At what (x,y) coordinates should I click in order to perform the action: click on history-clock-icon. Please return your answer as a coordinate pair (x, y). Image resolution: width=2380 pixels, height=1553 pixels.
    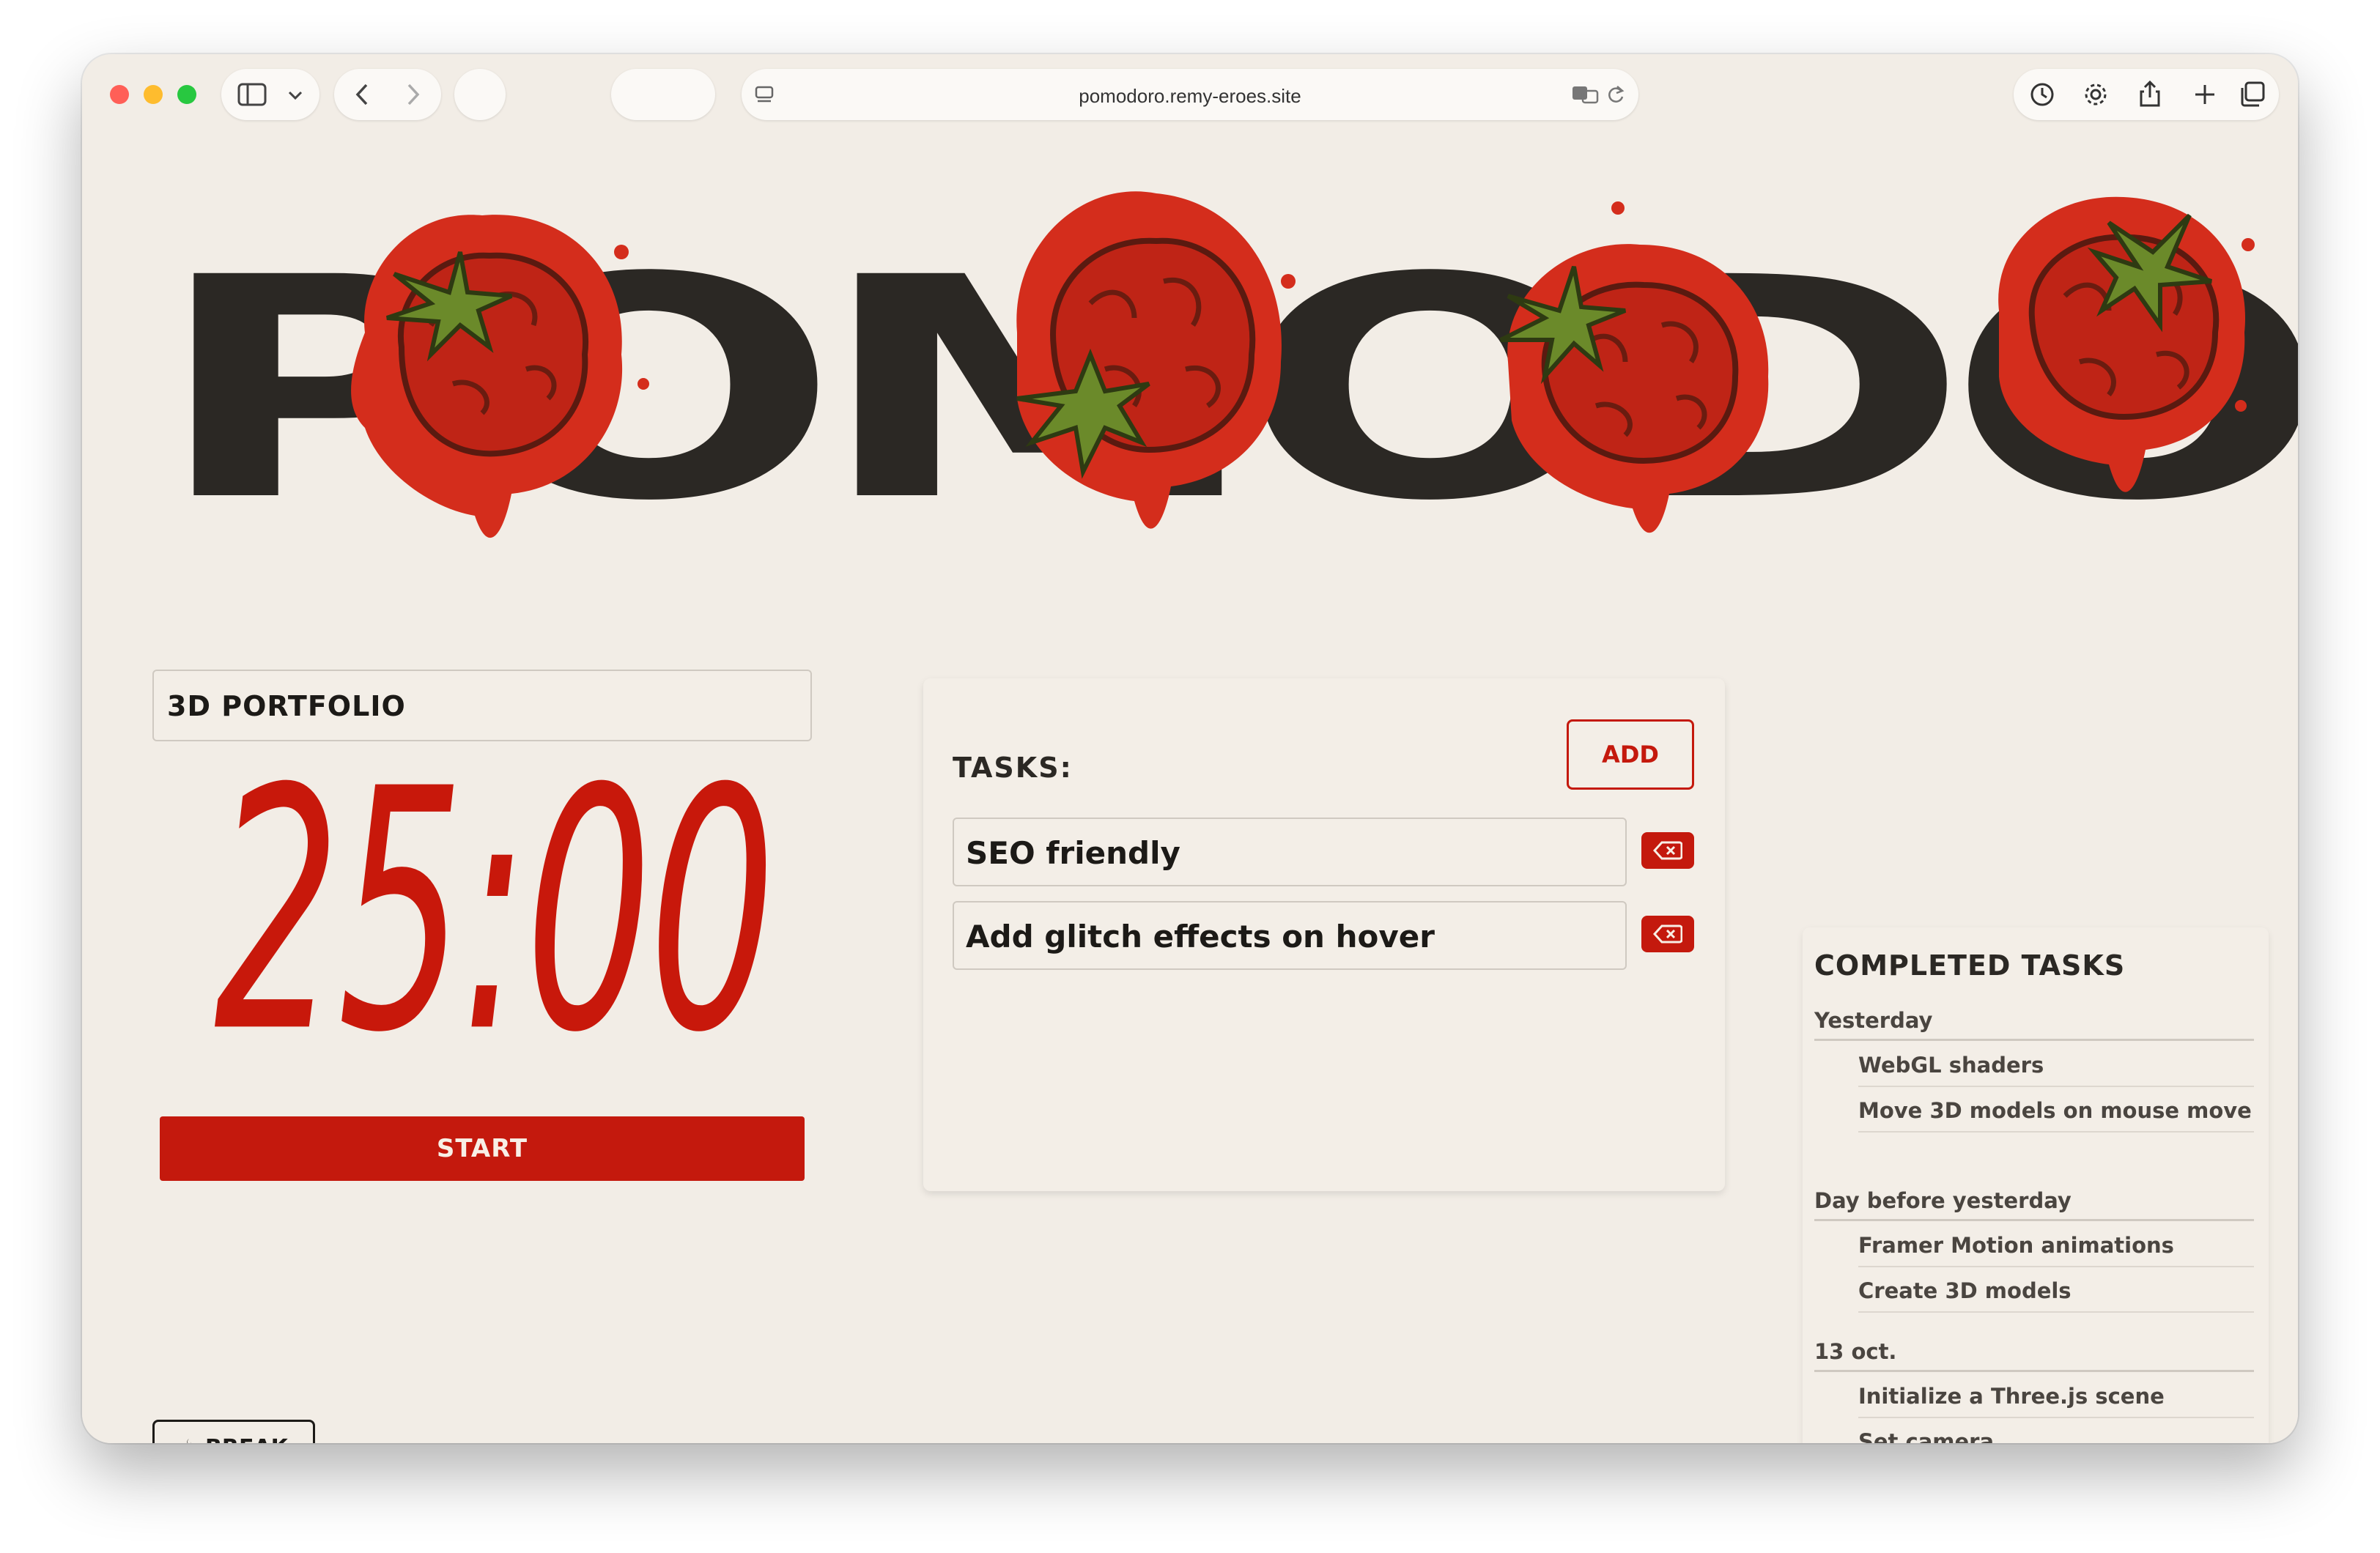
    Looking at the image, I should click on (2042, 94).